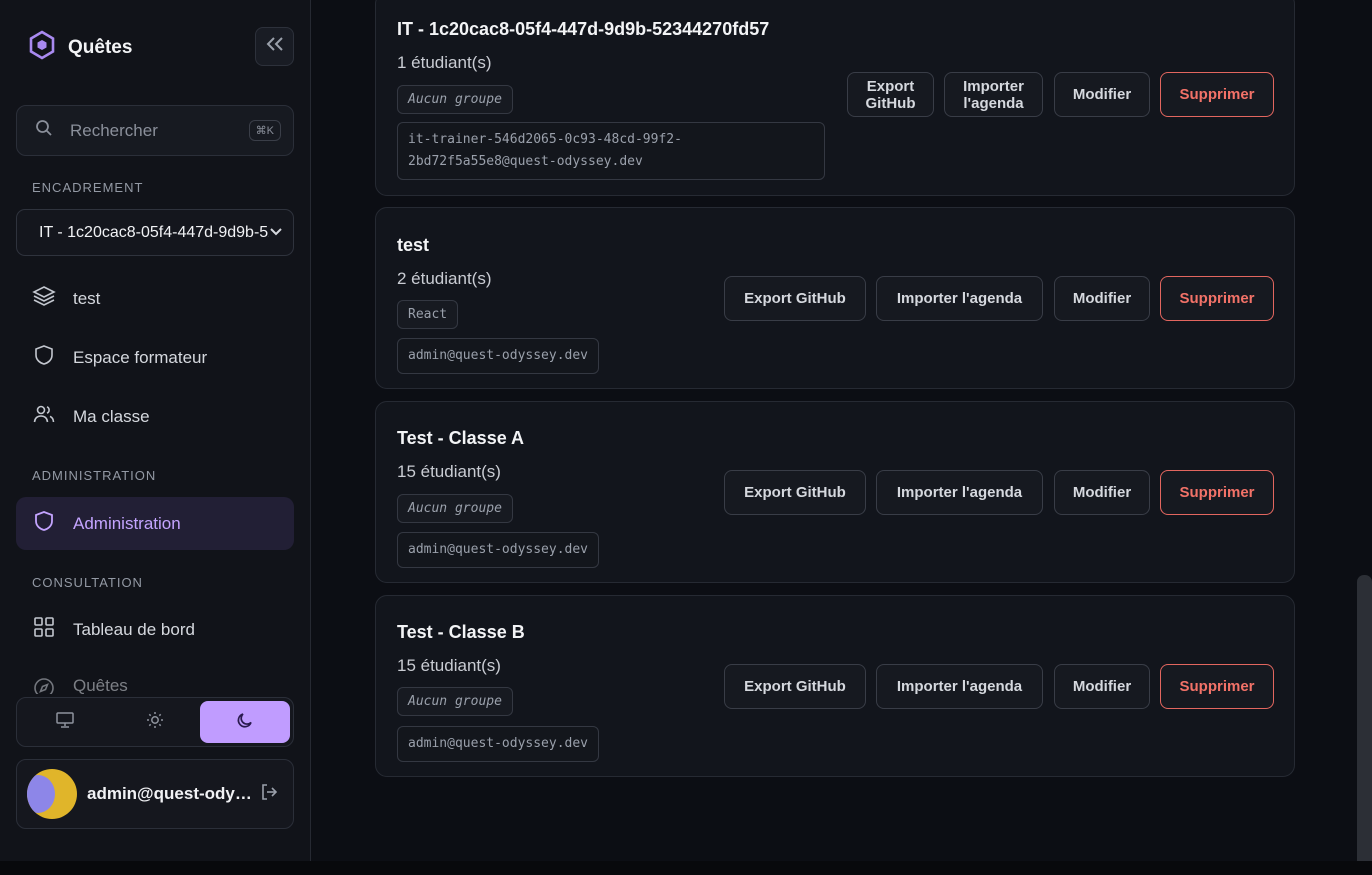  I want to click on button-label-line: Export, so click(890, 86).